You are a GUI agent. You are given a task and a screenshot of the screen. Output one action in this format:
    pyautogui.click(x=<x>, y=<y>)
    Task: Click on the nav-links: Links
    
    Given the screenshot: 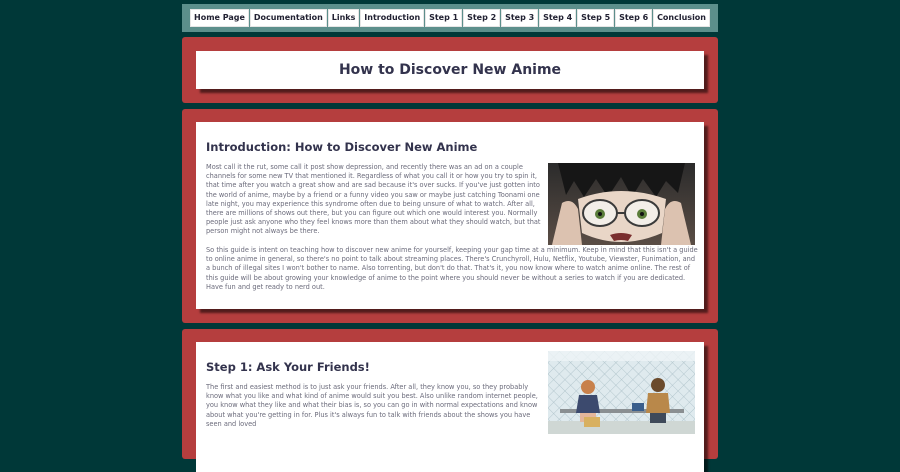 What is the action you would take?
    pyautogui.click(x=343, y=18)
    